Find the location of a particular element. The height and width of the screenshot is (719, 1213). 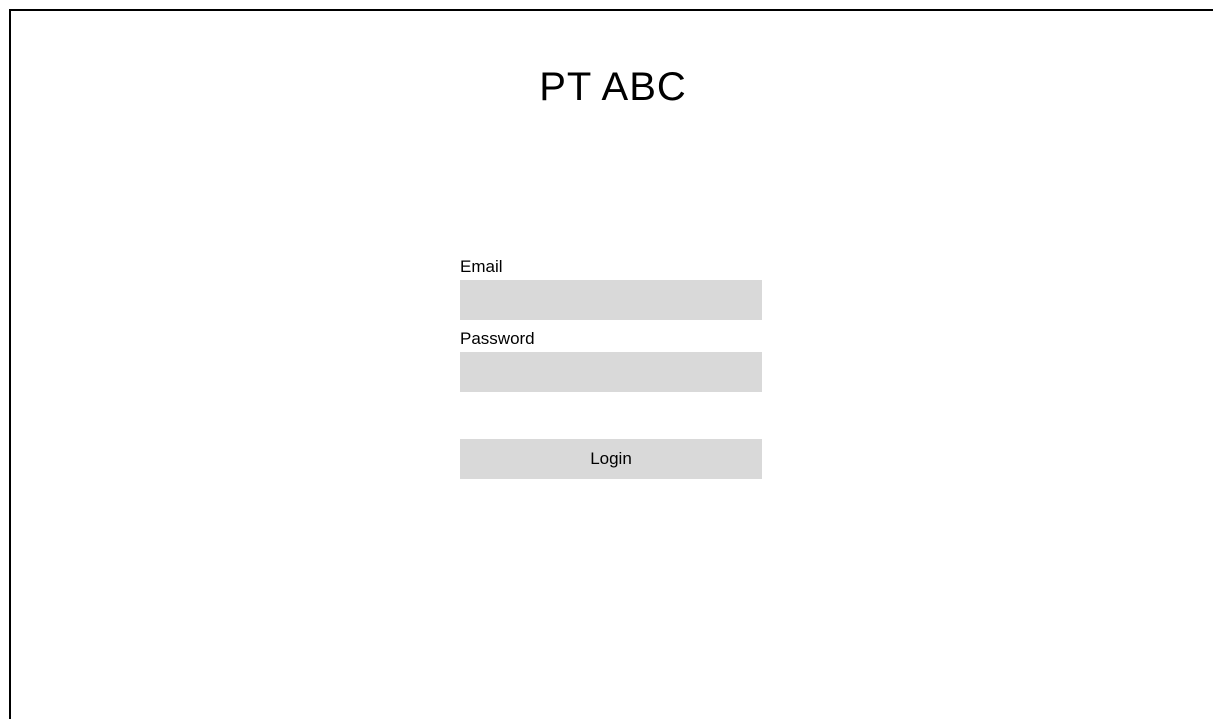

email-label: Email is located at coordinates (481, 266).